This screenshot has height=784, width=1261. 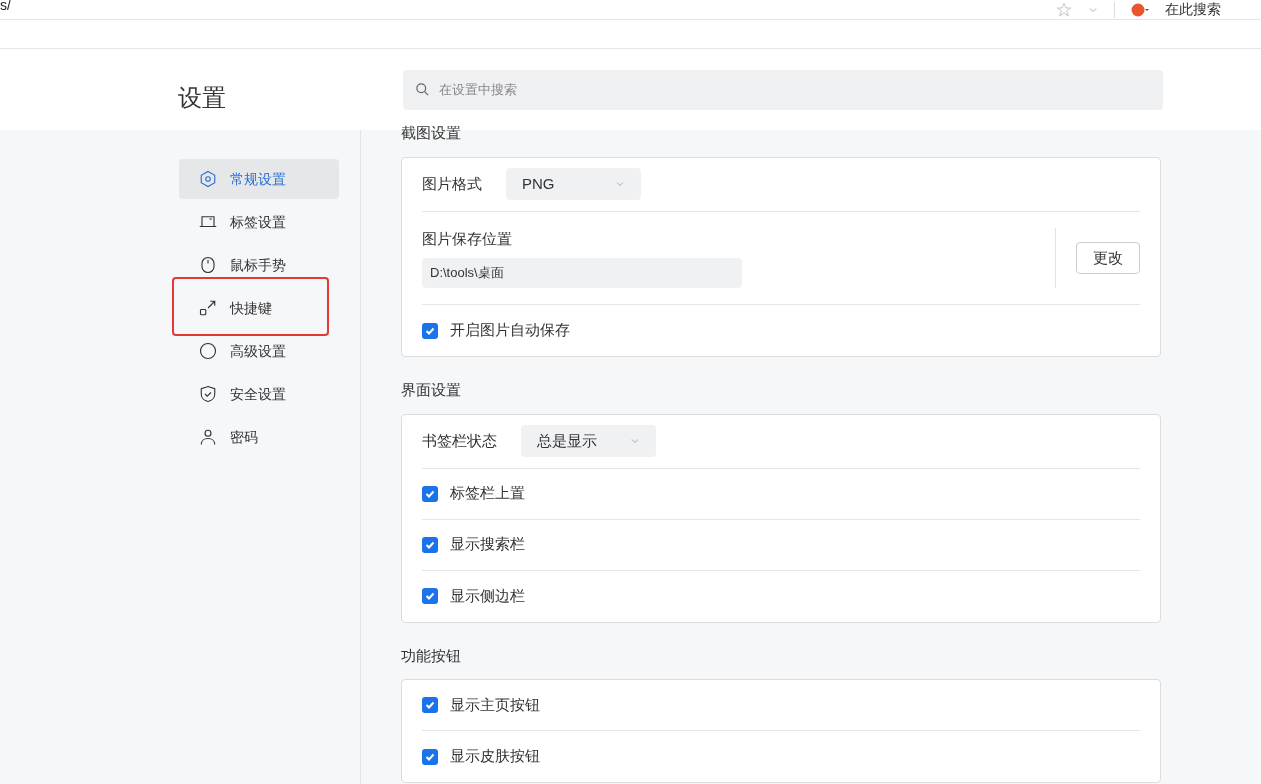 What do you see at coordinates (202, 97) in the screenshot?
I see `page-title: 设置` at bounding box center [202, 97].